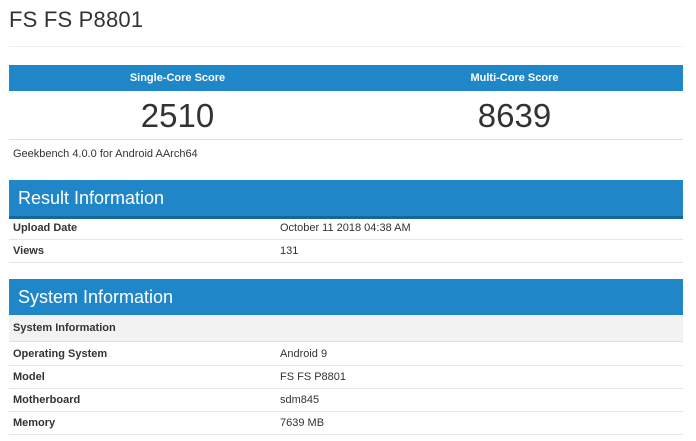 This screenshot has height=441, width=696. I want to click on row-key: Views, so click(28, 251).